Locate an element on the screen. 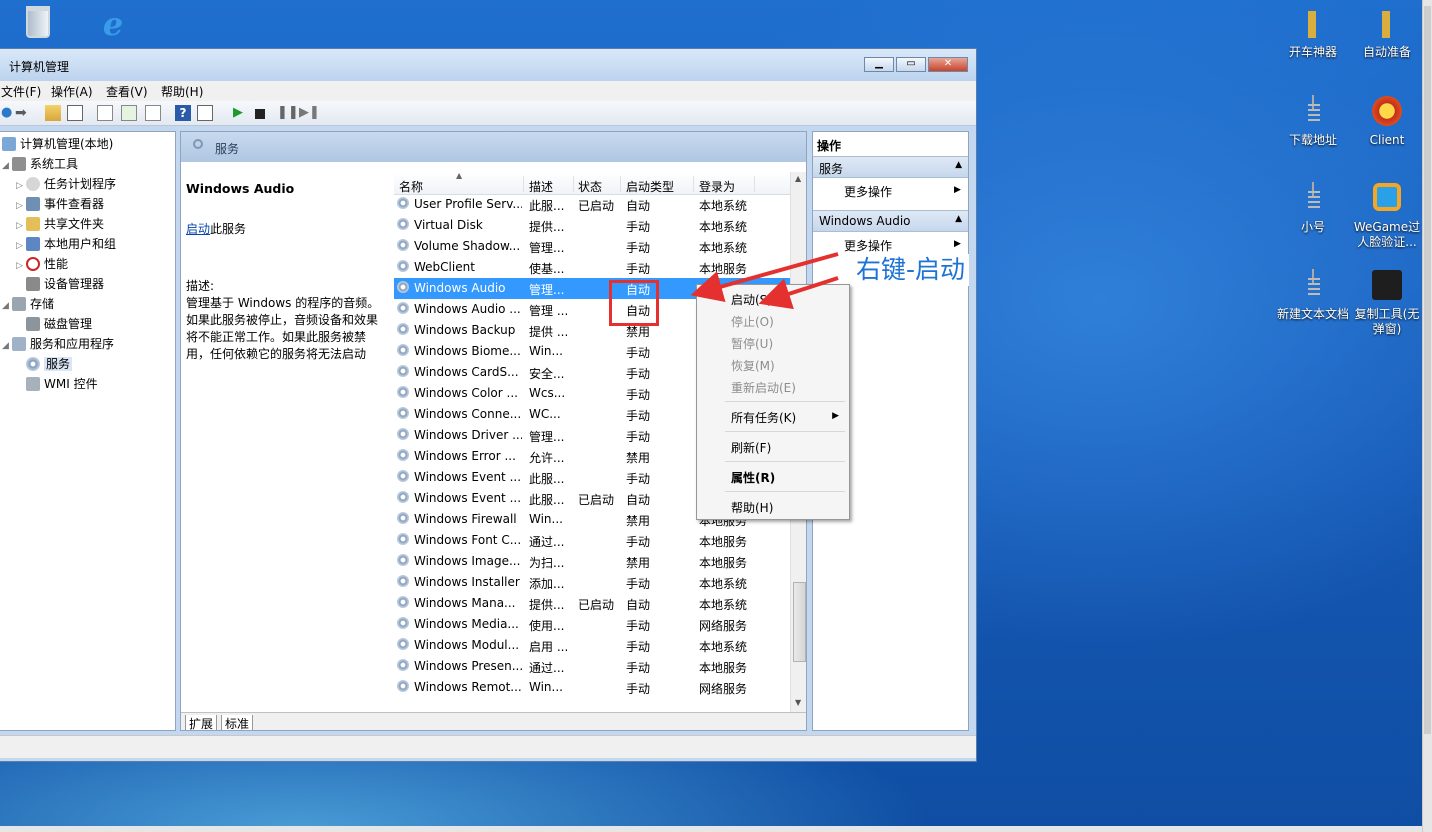  start-service-link: 启动 is located at coordinates (198, 229).